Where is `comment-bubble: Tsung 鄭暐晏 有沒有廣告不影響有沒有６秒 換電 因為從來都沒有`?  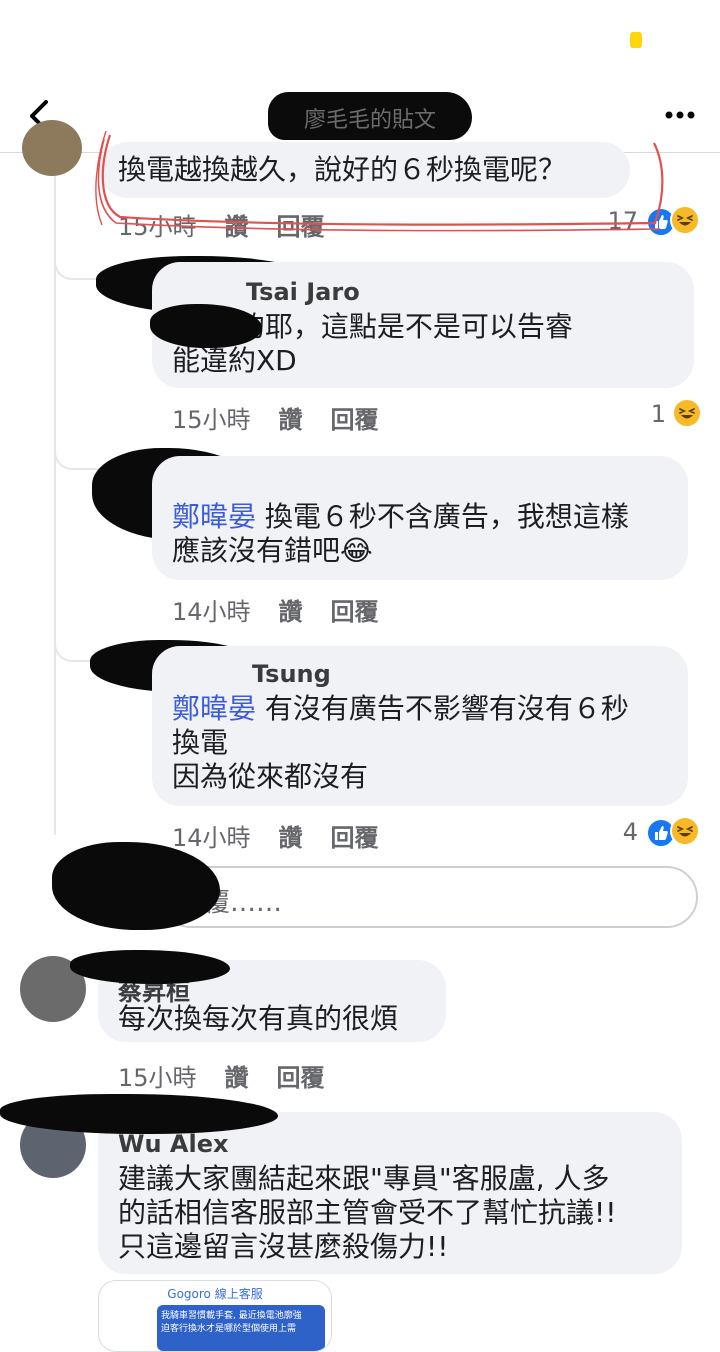
comment-bubble: Tsung 鄭暐晏 有沒有廣告不影響有沒有６秒 換電 因為從來都沒有 is located at coordinates (420, 726).